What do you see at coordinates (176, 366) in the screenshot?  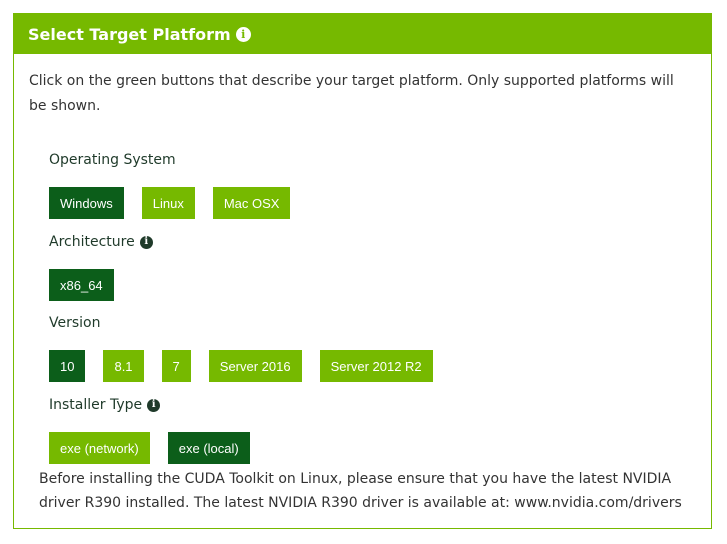 I see `version-option-7: 7` at bounding box center [176, 366].